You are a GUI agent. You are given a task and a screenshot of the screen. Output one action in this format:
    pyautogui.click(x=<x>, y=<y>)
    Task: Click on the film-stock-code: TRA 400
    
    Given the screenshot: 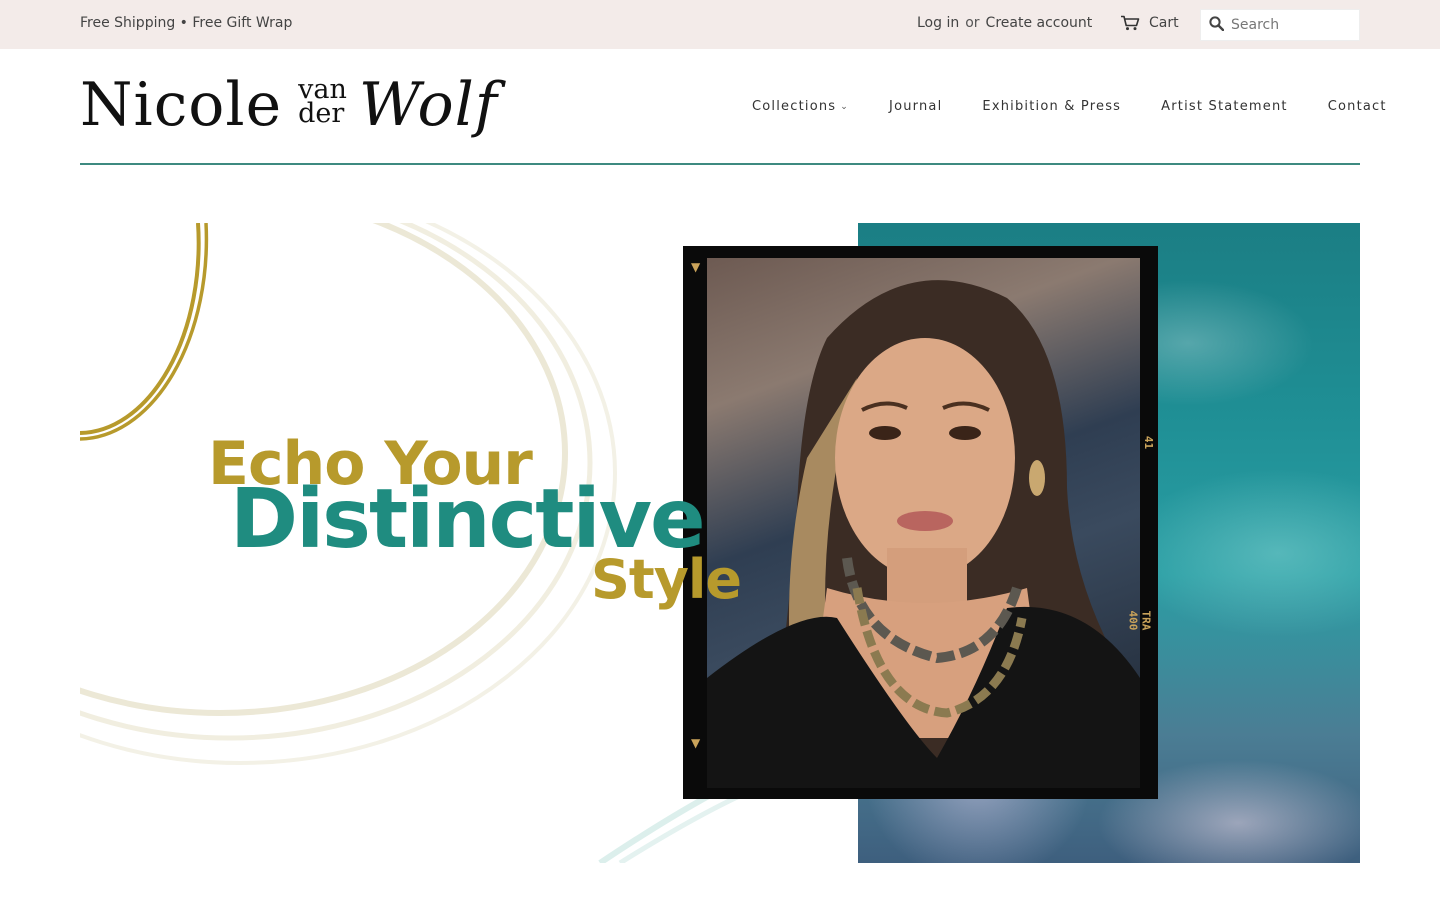 What is the action you would take?
    pyautogui.click(x=1139, y=620)
    